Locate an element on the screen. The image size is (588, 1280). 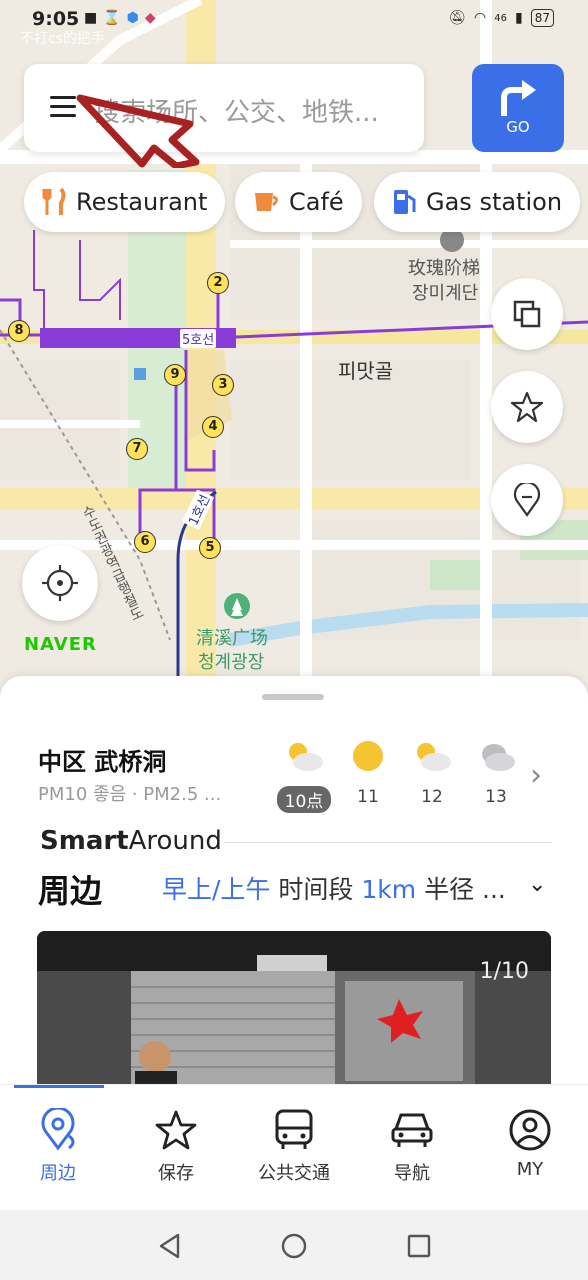
map-pin-button is located at coordinates (527, 500).